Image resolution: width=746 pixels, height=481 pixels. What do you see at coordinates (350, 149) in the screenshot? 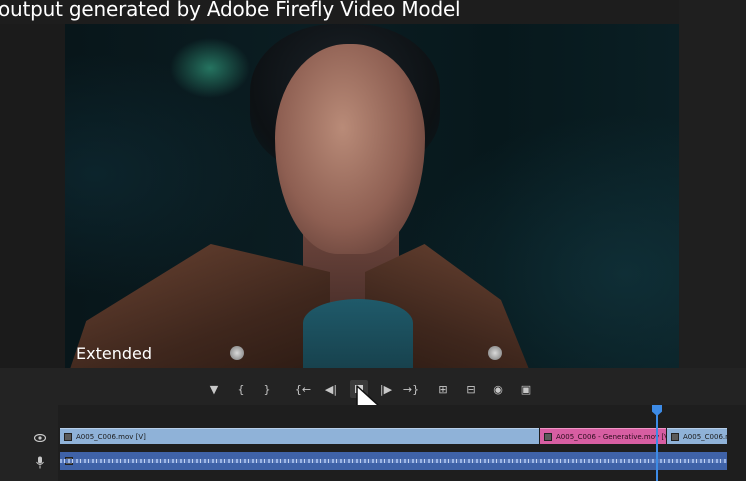
I see `video-frame-subject-face` at bounding box center [350, 149].